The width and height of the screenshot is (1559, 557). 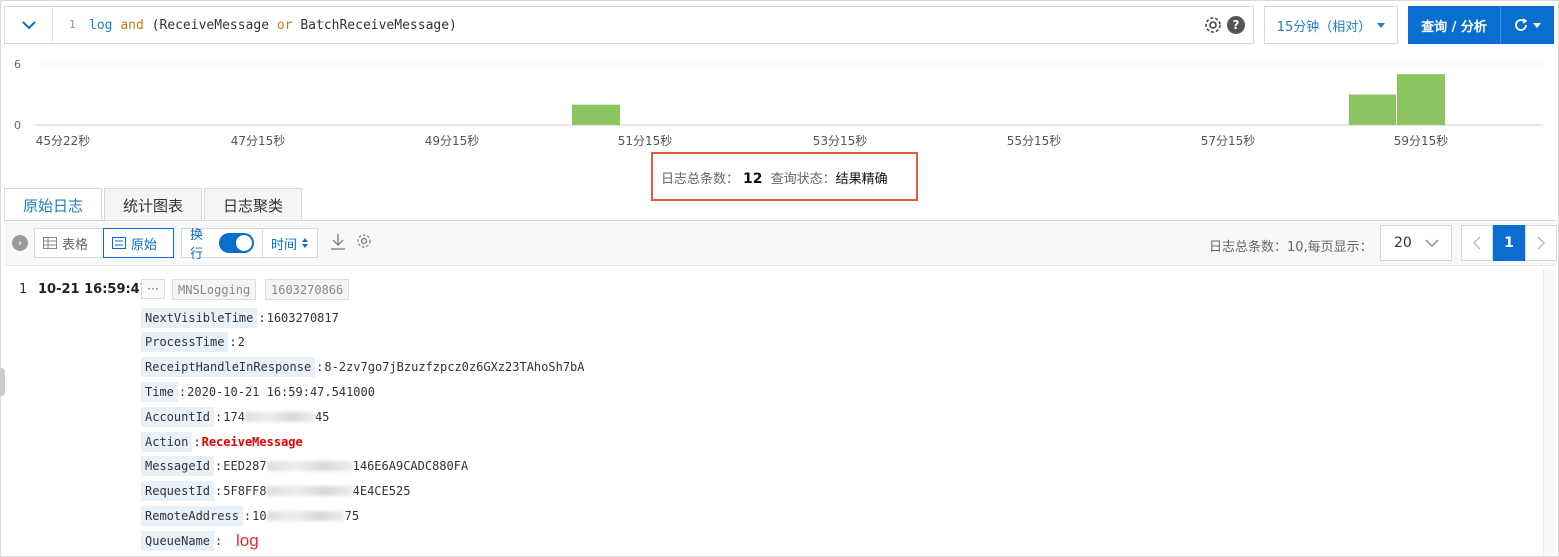 I want to click on x-tick-label: 45分22秒, so click(x=63, y=141).